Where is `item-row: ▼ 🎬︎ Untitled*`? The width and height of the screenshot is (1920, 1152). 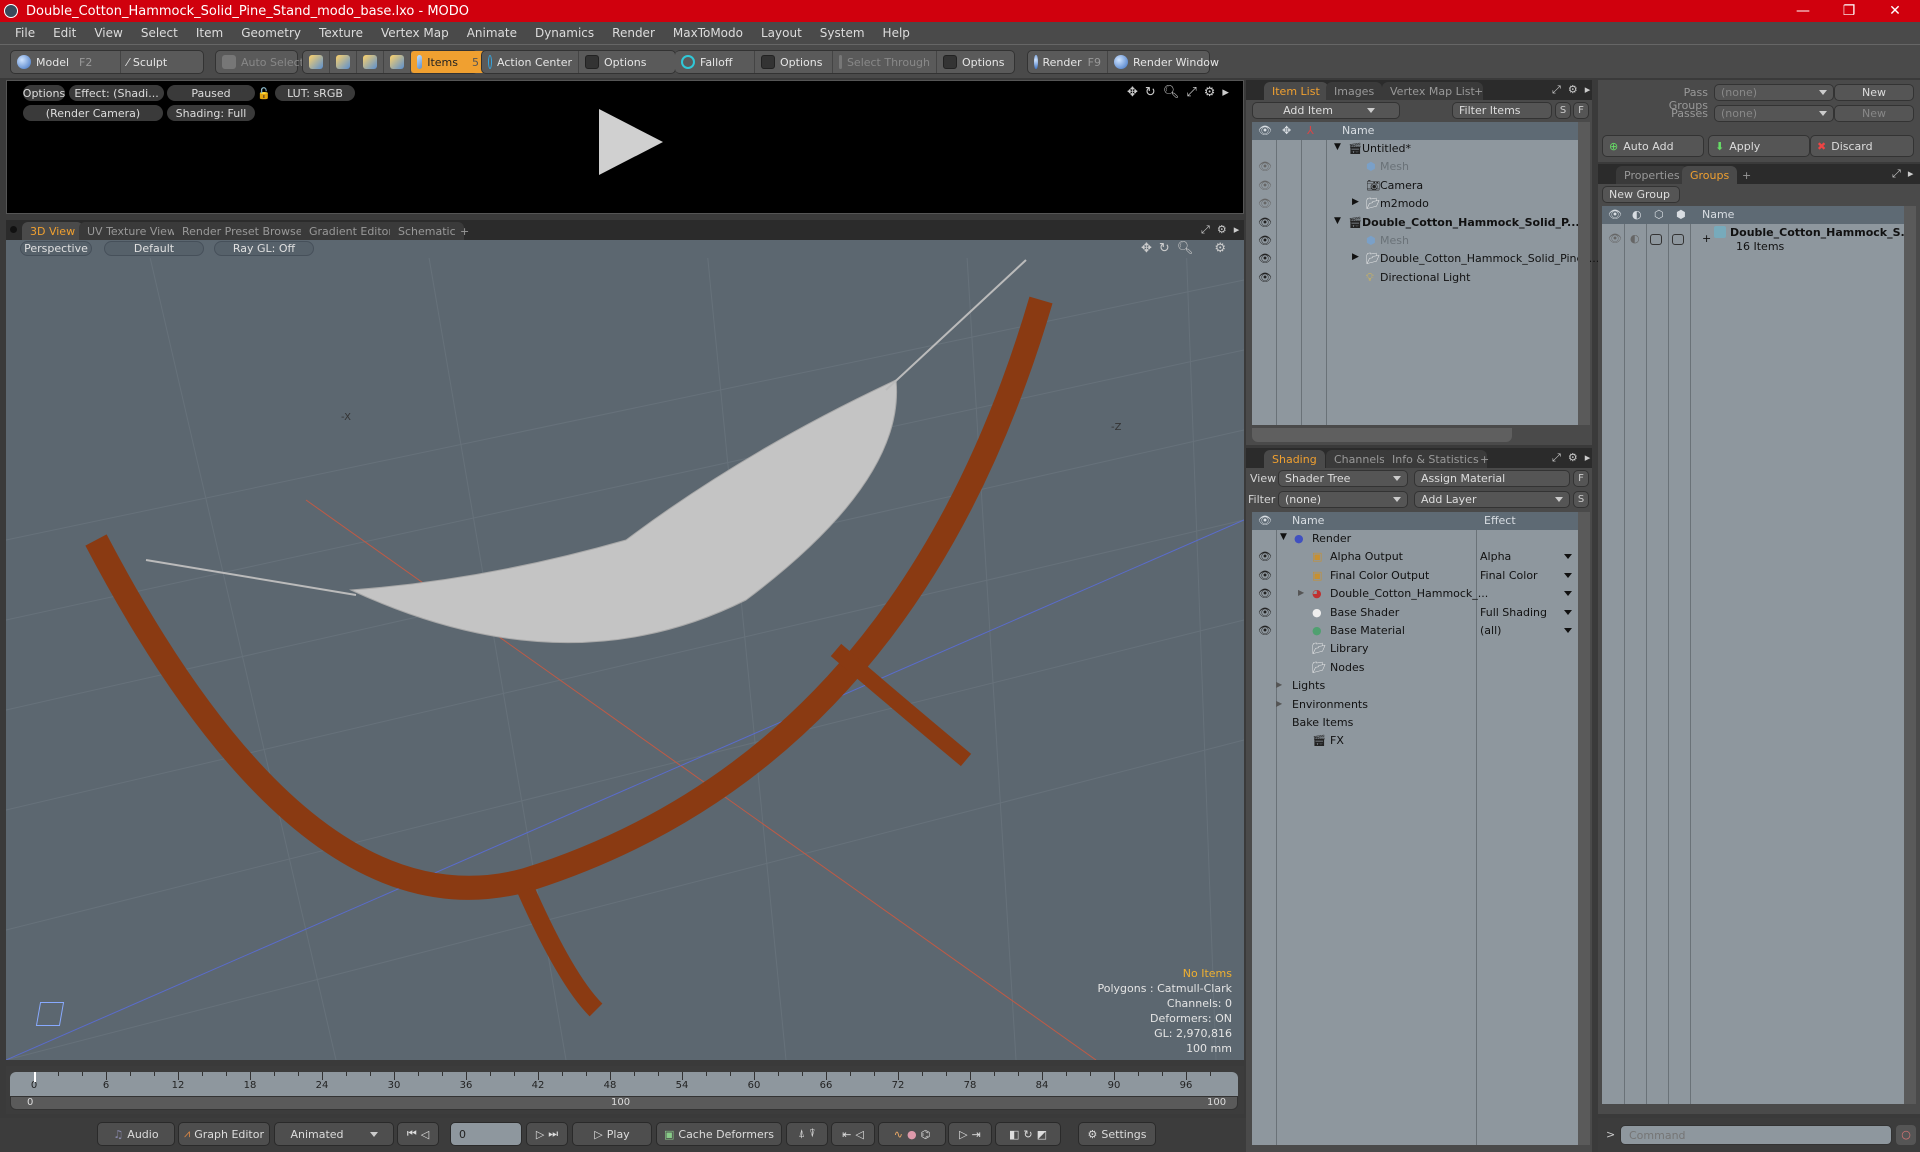
item-row: ▼ 🎬︎ Untitled* is located at coordinates (1415, 149).